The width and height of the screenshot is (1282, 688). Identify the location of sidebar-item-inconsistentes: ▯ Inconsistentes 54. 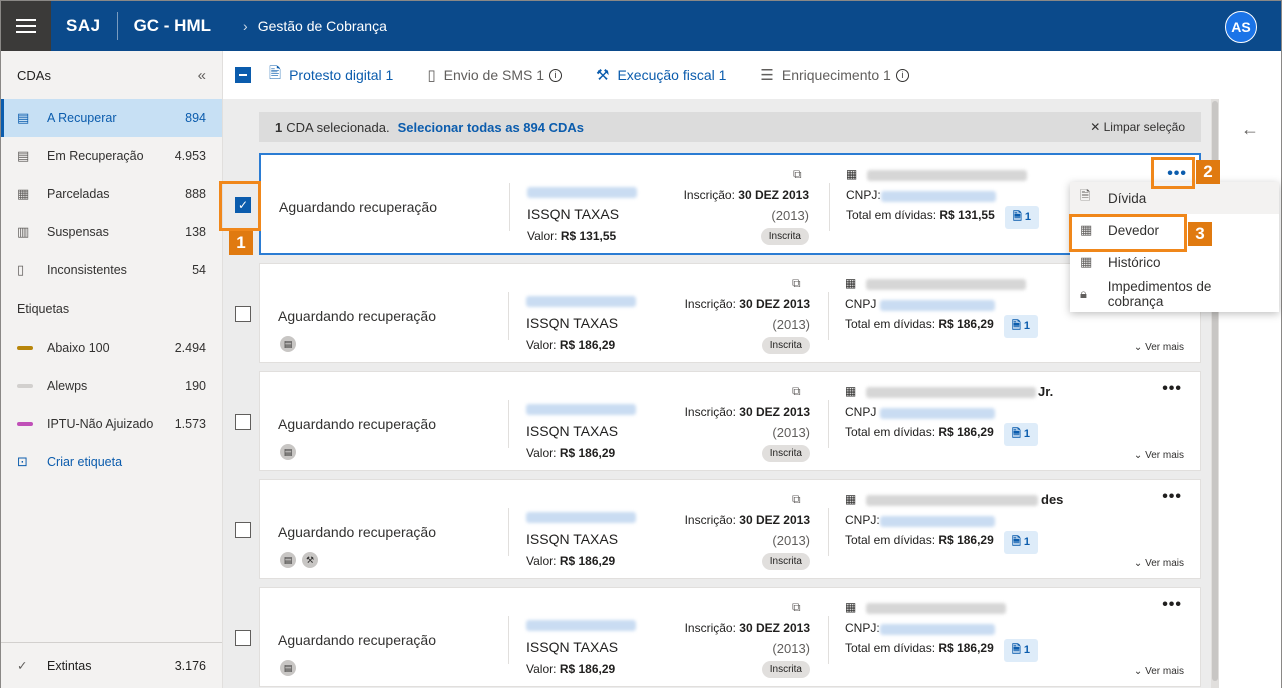
(111, 270).